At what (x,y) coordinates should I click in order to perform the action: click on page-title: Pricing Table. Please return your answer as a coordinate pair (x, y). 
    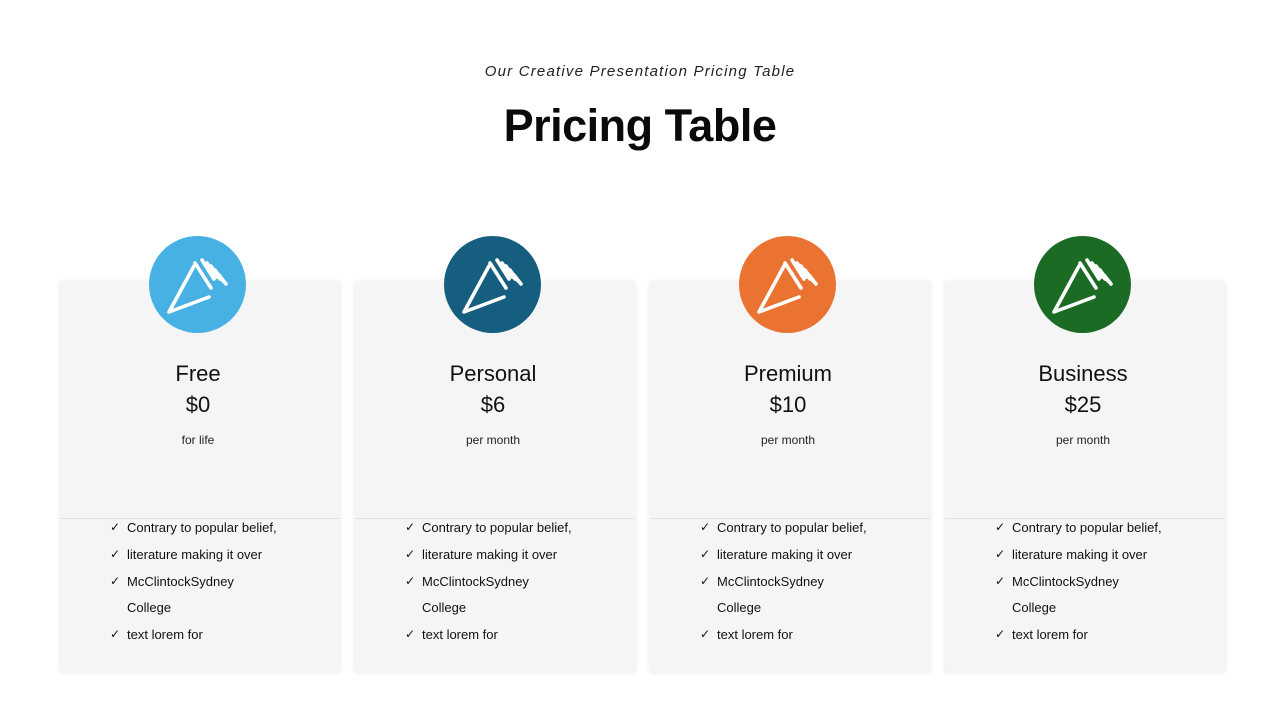
    Looking at the image, I should click on (640, 125).